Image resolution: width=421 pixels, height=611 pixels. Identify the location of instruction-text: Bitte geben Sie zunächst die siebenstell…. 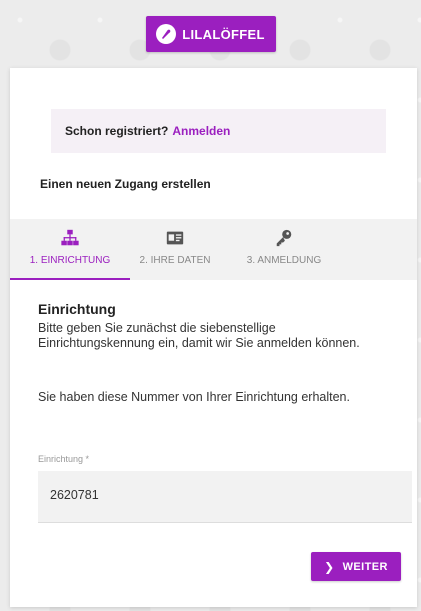
(199, 335).